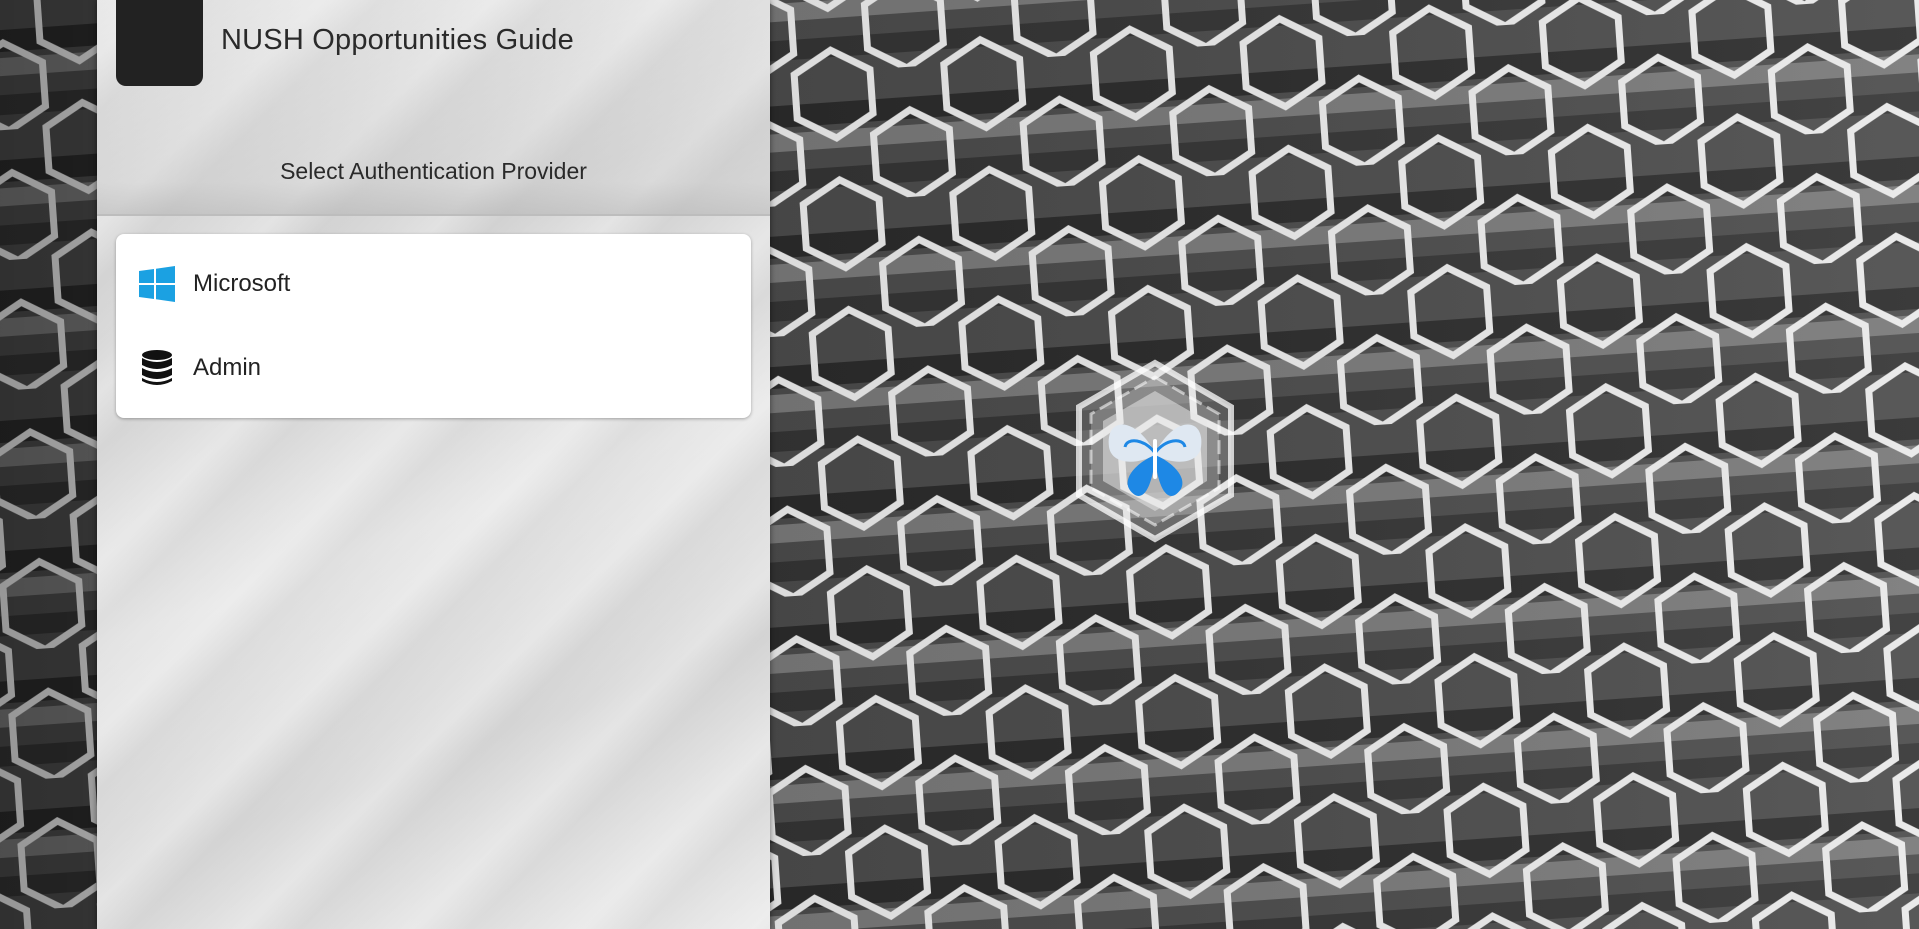 This screenshot has width=1919, height=929. I want to click on auth-provider-heading: Select Authentication Provider, so click(433, 171).